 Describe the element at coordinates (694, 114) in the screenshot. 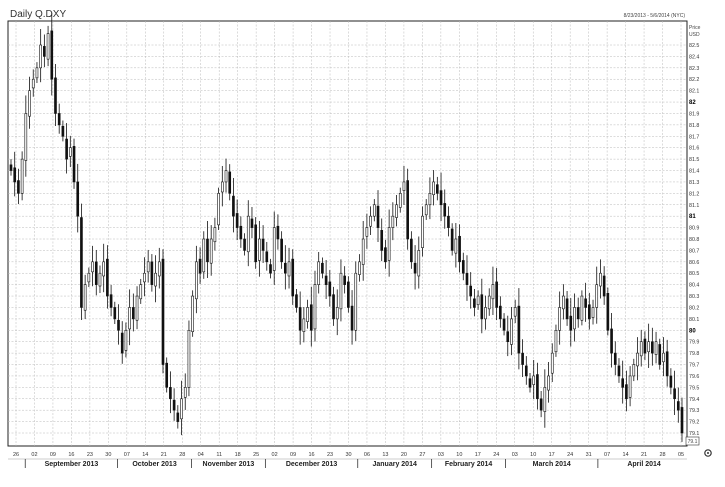

I see `y-tick-label: 81.9` at that location.